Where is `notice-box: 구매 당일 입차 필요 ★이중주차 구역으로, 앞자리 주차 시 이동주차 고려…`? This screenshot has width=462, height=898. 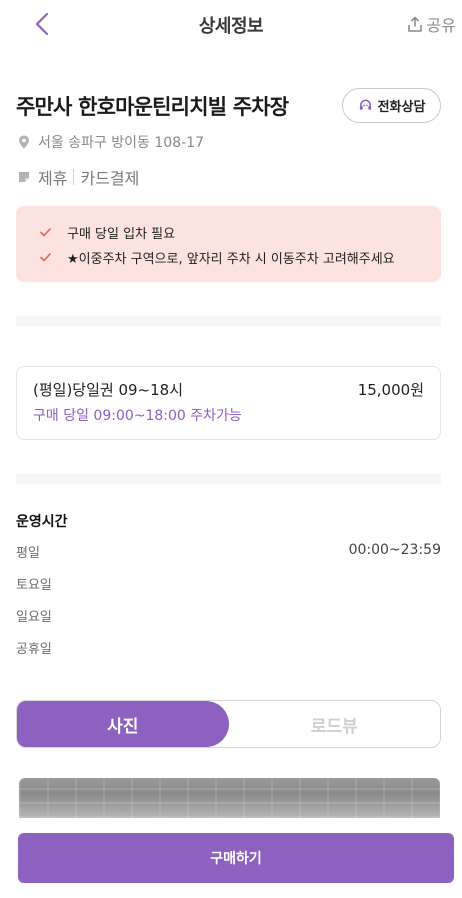
notice-box: 구매 당일 입차 필요 ★이중주차 구역으로, 앞자리 주차 시 이동주차 고려… is located at coordinates (228, 244).